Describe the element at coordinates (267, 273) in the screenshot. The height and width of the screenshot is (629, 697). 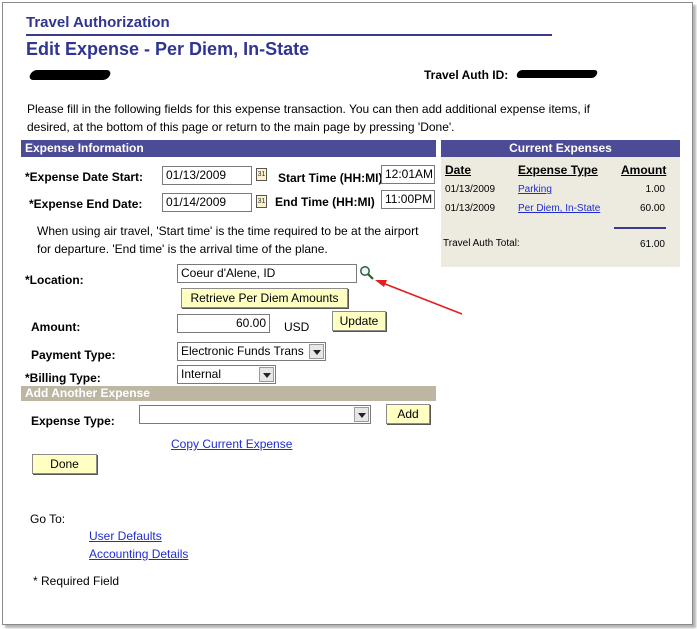
I see `location-input: Coeur d'Alene, ID` at that location.